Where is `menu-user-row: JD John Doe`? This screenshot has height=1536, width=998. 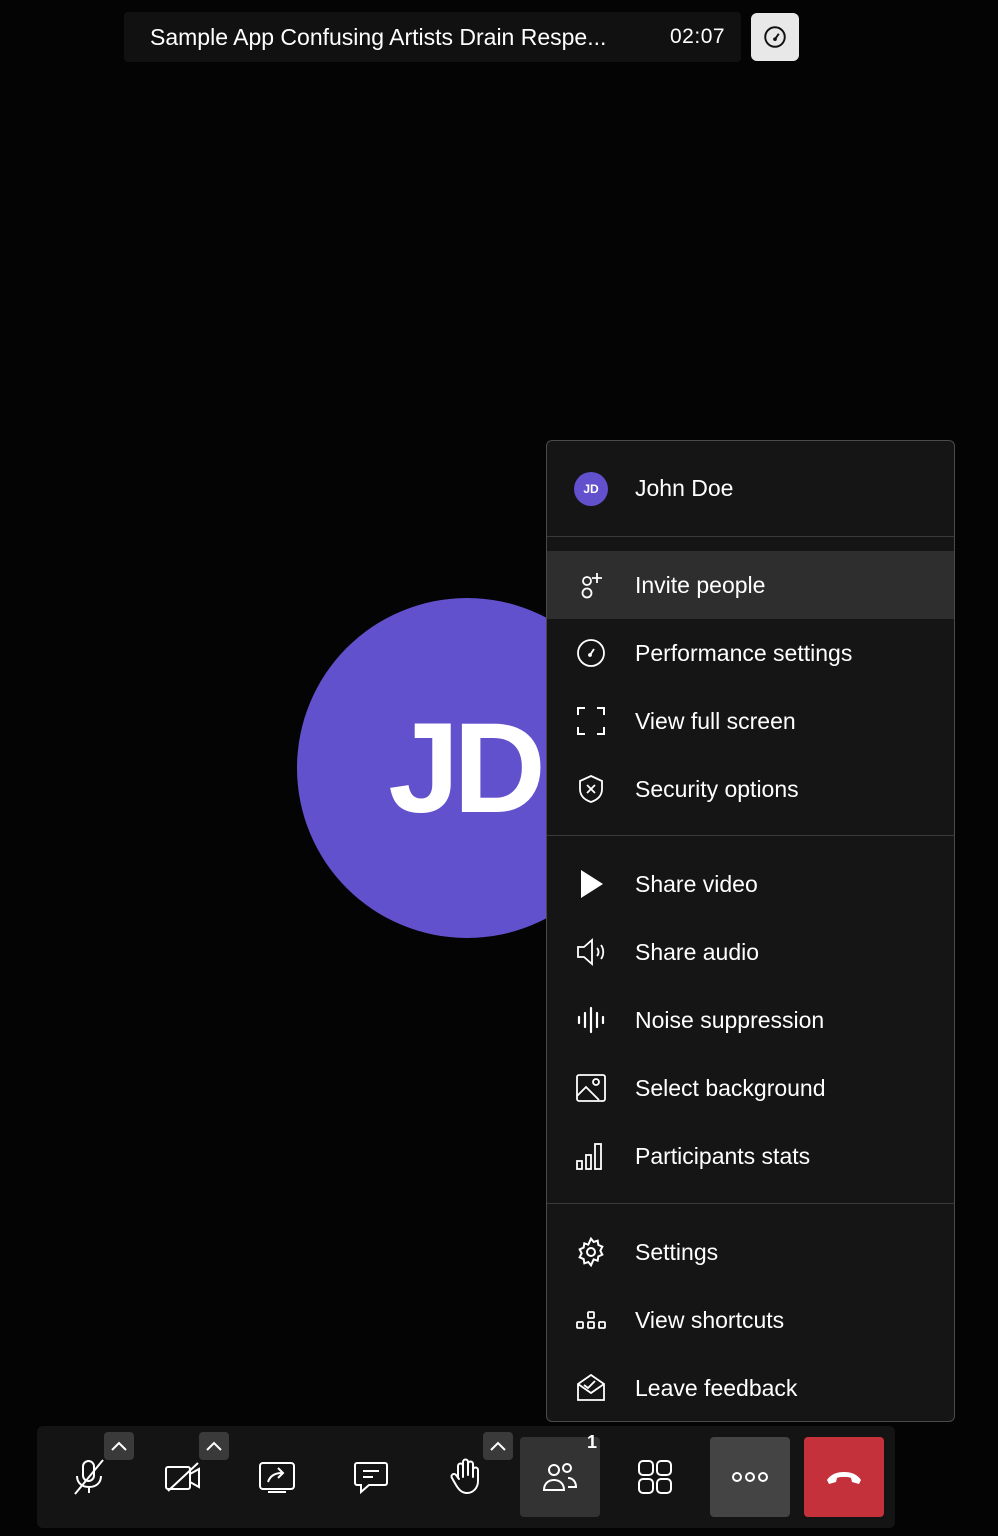 menu-user-row: JD John Doe is located at coordinates (750, 489).